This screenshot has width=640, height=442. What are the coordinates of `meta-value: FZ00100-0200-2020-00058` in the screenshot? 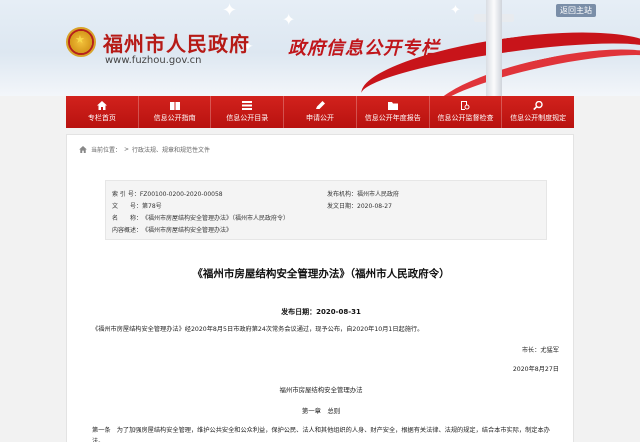 It's located at (181, 194).